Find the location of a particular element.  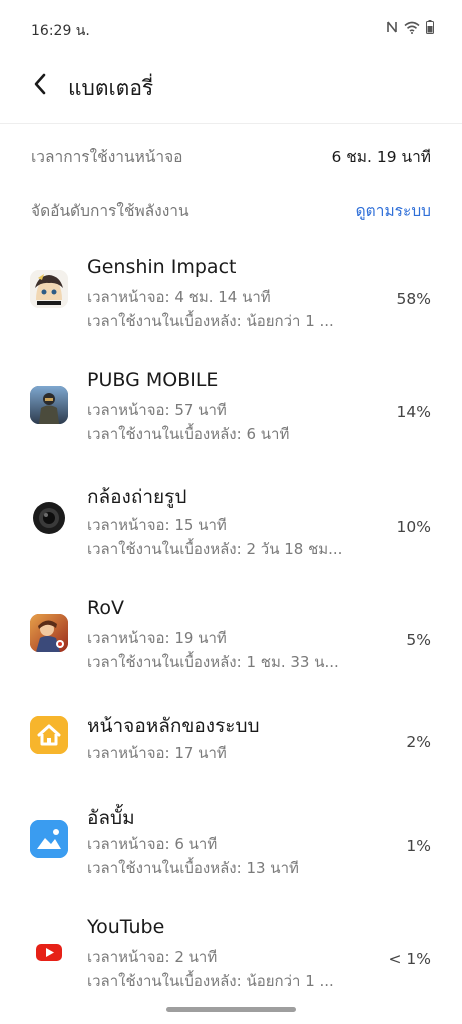

screen-time-row: เวลาการใช้งานหน้าจอ 6 ชม. 19 นาที is located at coordinates (231, 156).